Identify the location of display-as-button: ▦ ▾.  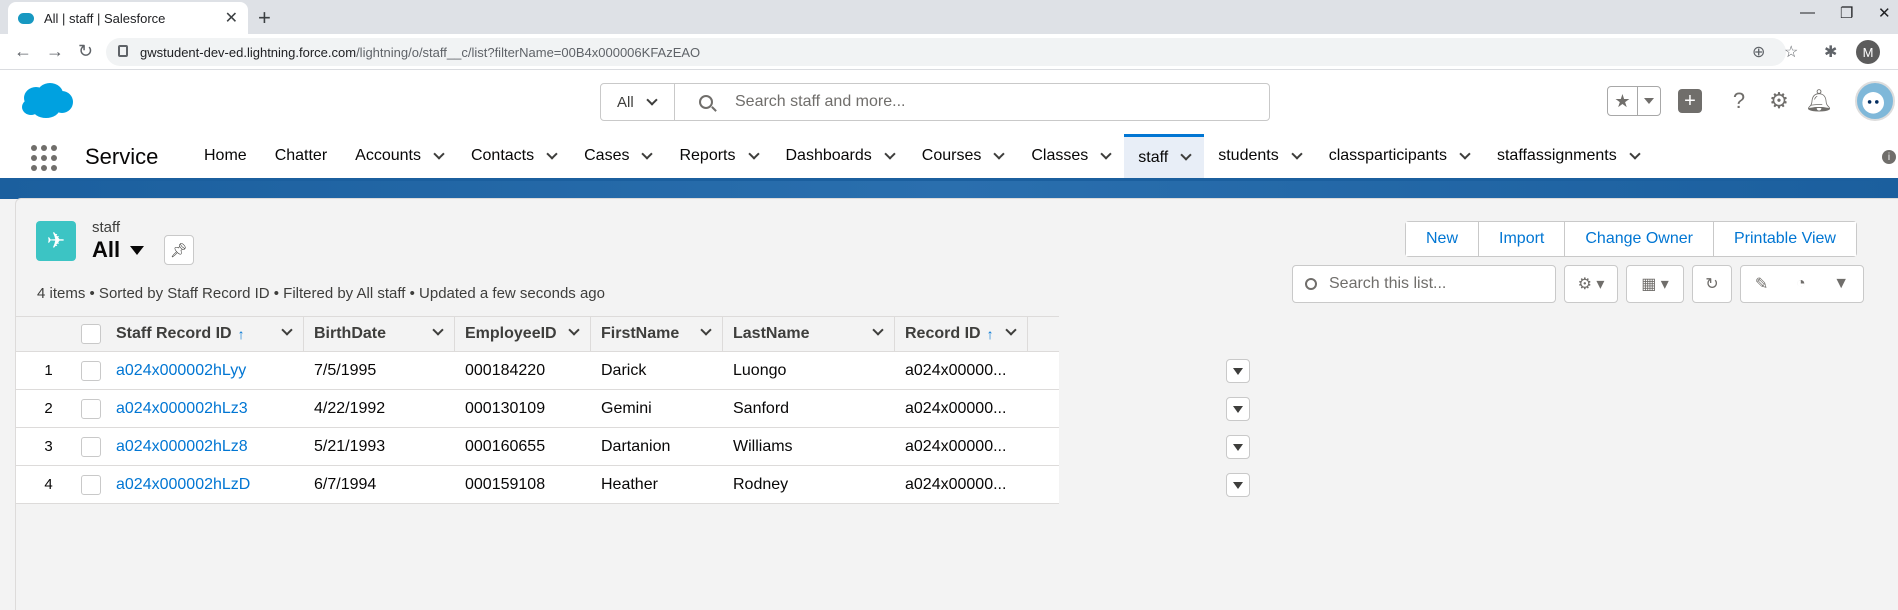
(1655, 284).